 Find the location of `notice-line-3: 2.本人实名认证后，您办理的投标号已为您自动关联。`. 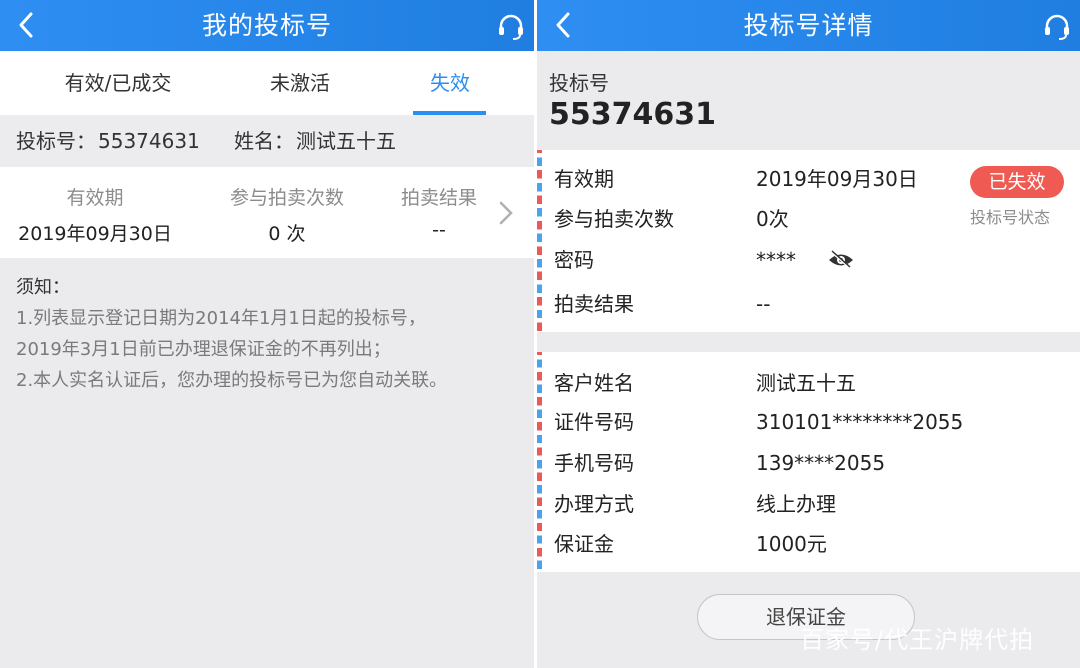

notice-line-3: 2.本人实名认证后，您办理的投标号已为您自动关联。 is located at coordinates (232, 380).